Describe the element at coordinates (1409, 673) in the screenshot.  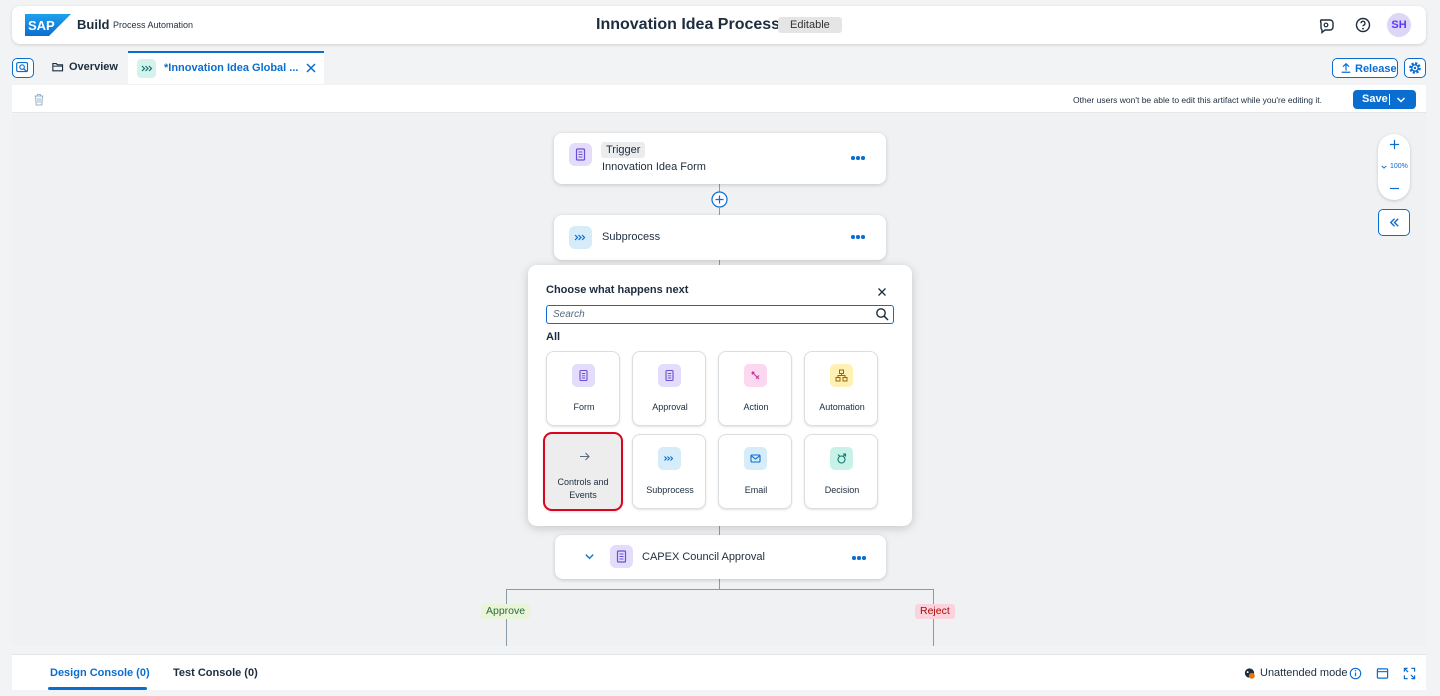
I see `expand-icon` at that location.